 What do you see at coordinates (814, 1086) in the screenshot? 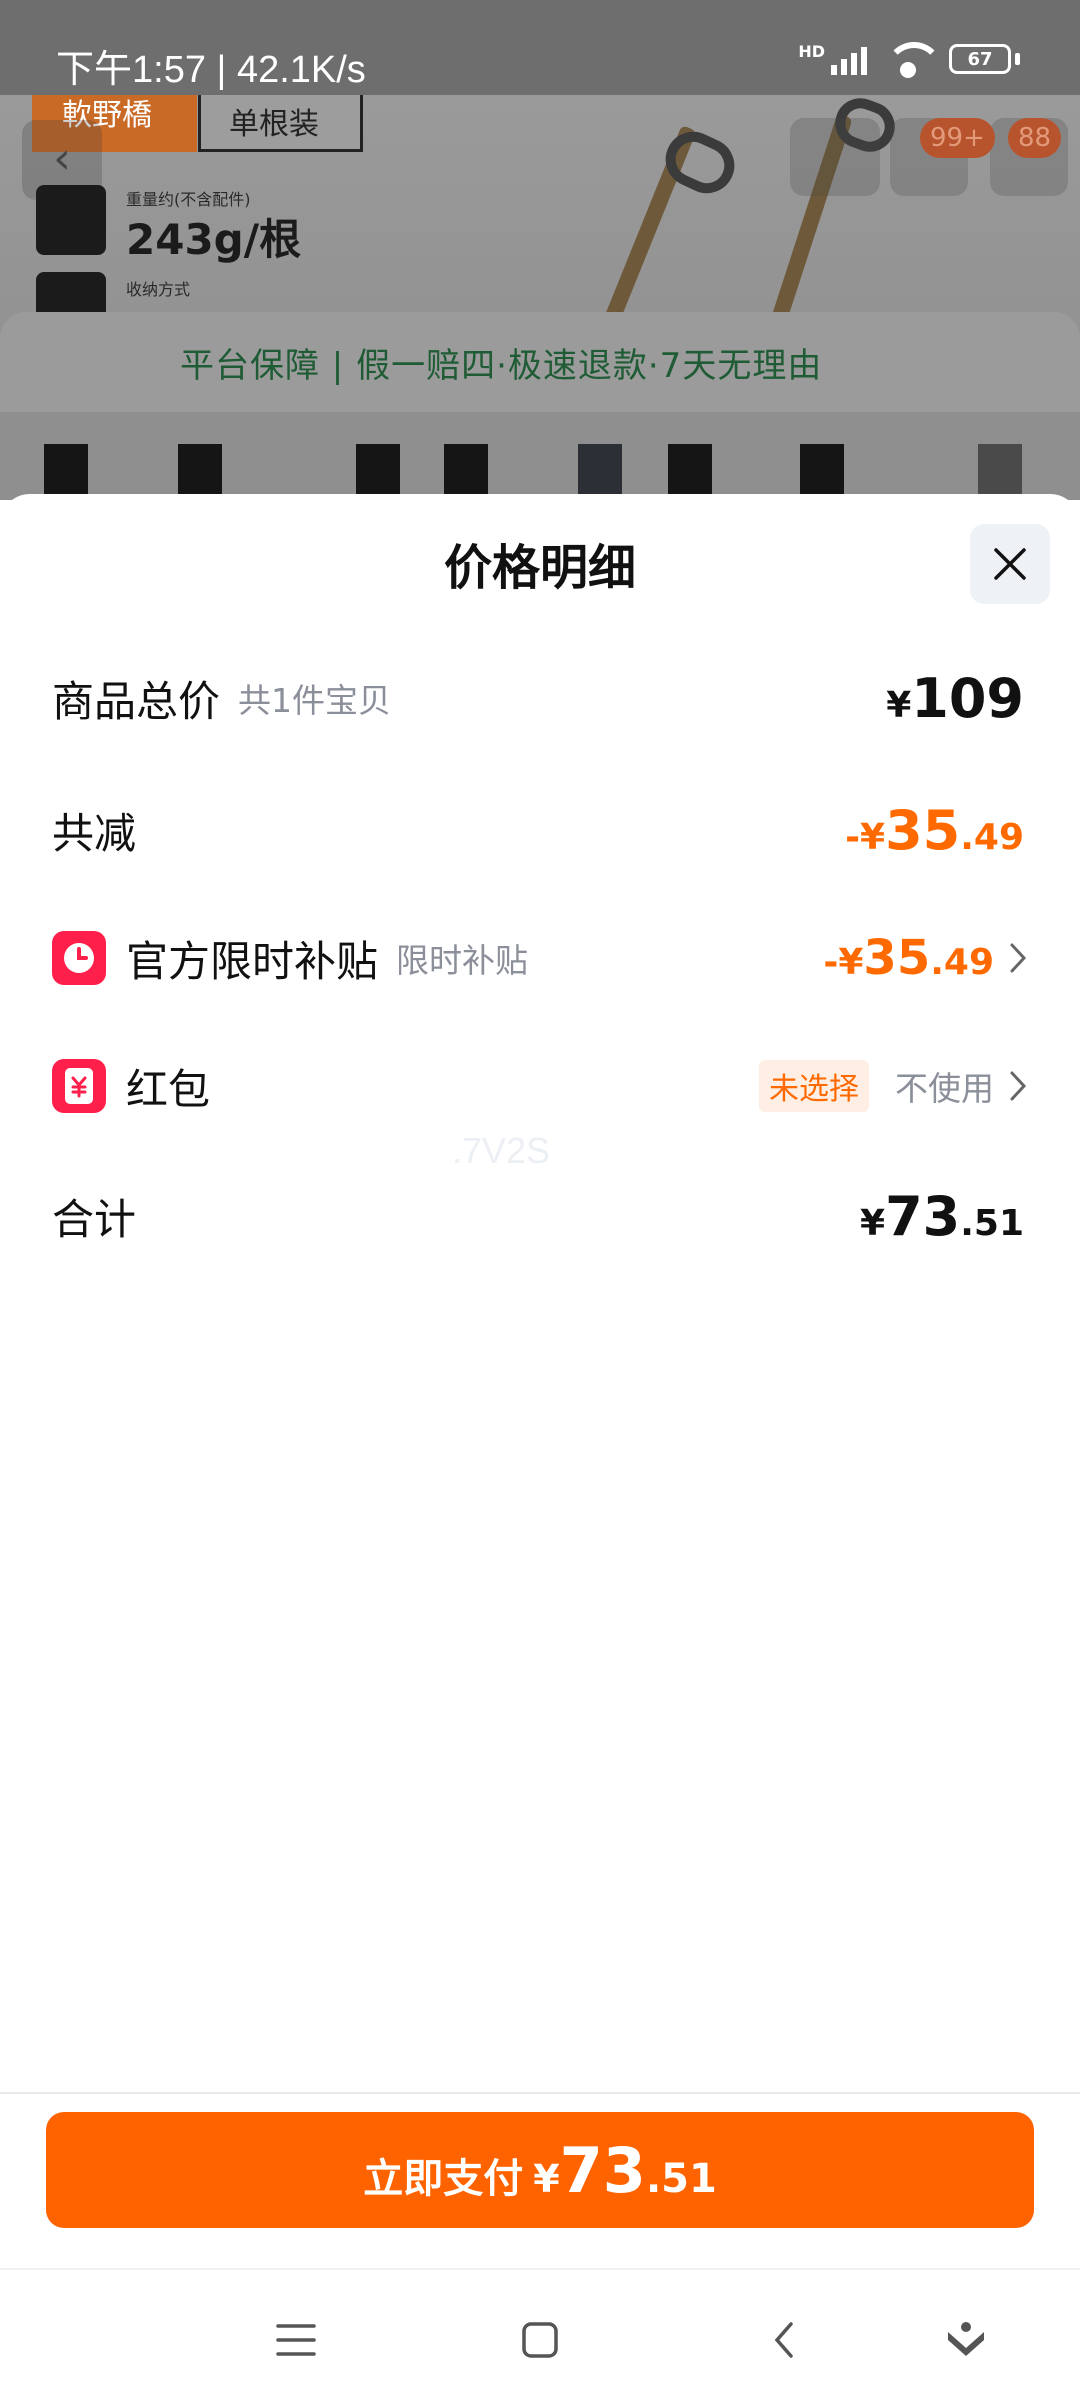
I see `unselected-tag: 未选择` at bounding box center [814, 1086].